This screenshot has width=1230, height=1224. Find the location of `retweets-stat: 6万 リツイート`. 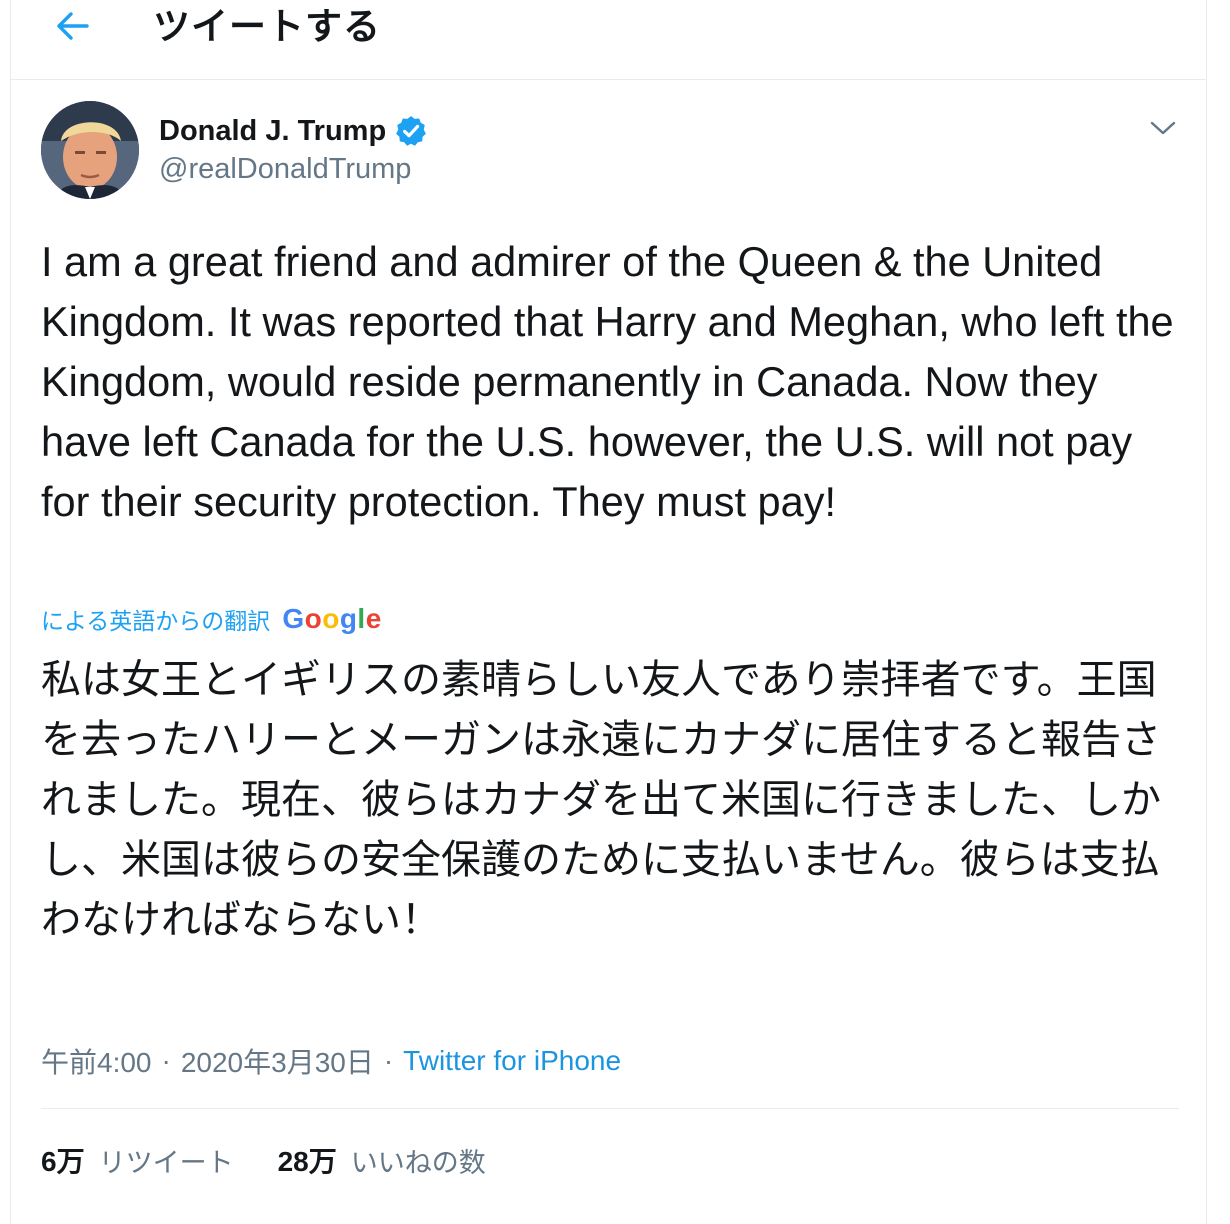

retweets-stat: 6万 リツイート is located at coordinates (137, 1160).